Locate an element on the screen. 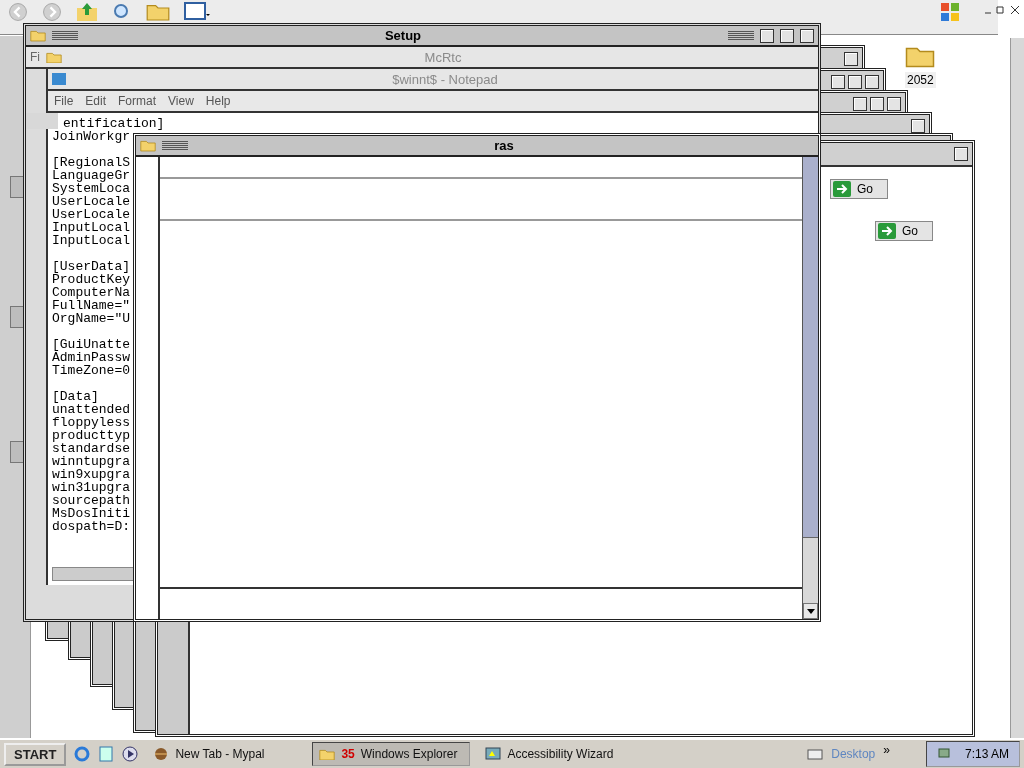  window-controls-icon is located at coordinates (1003, 10).